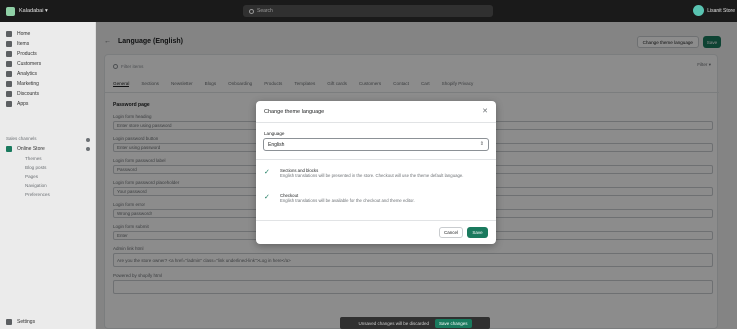 Image resolution: width=737 pixels, height=329 pixels. Describe the element at coordinates (9, 54) in the screenshot. I see `tag-icon` at that location.